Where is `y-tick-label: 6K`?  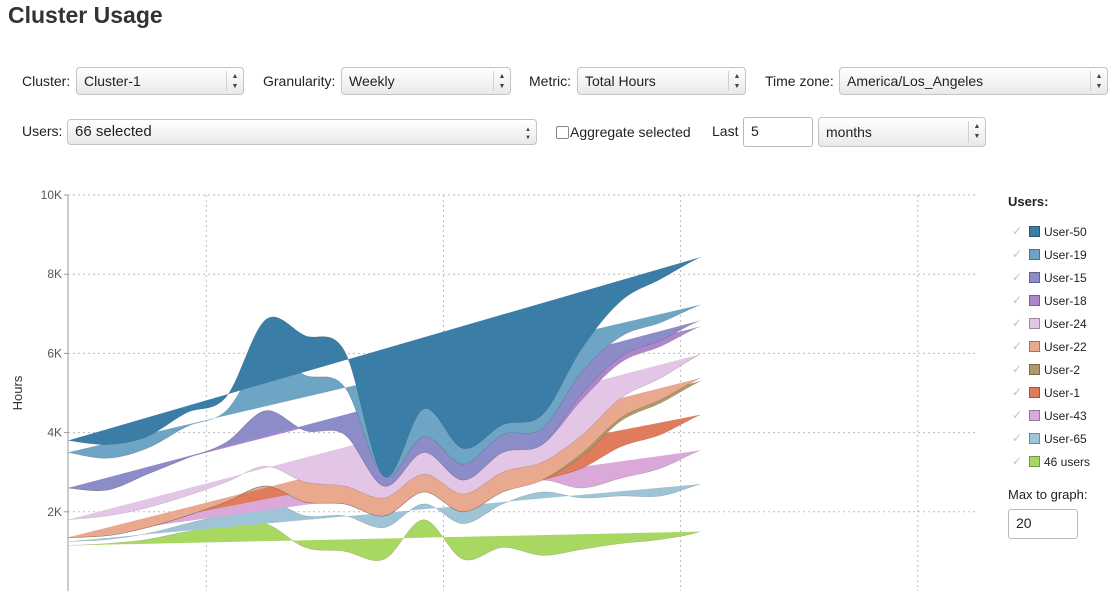 y-tick-label: 6K is located at coordinates (54, 353).